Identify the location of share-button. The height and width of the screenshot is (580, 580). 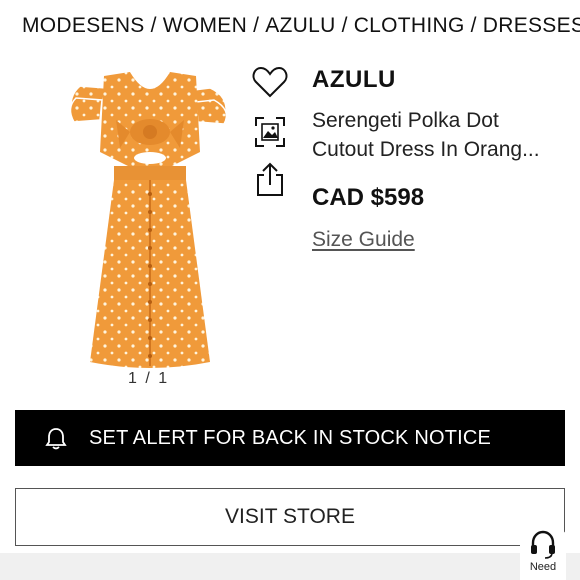
(270, 180).